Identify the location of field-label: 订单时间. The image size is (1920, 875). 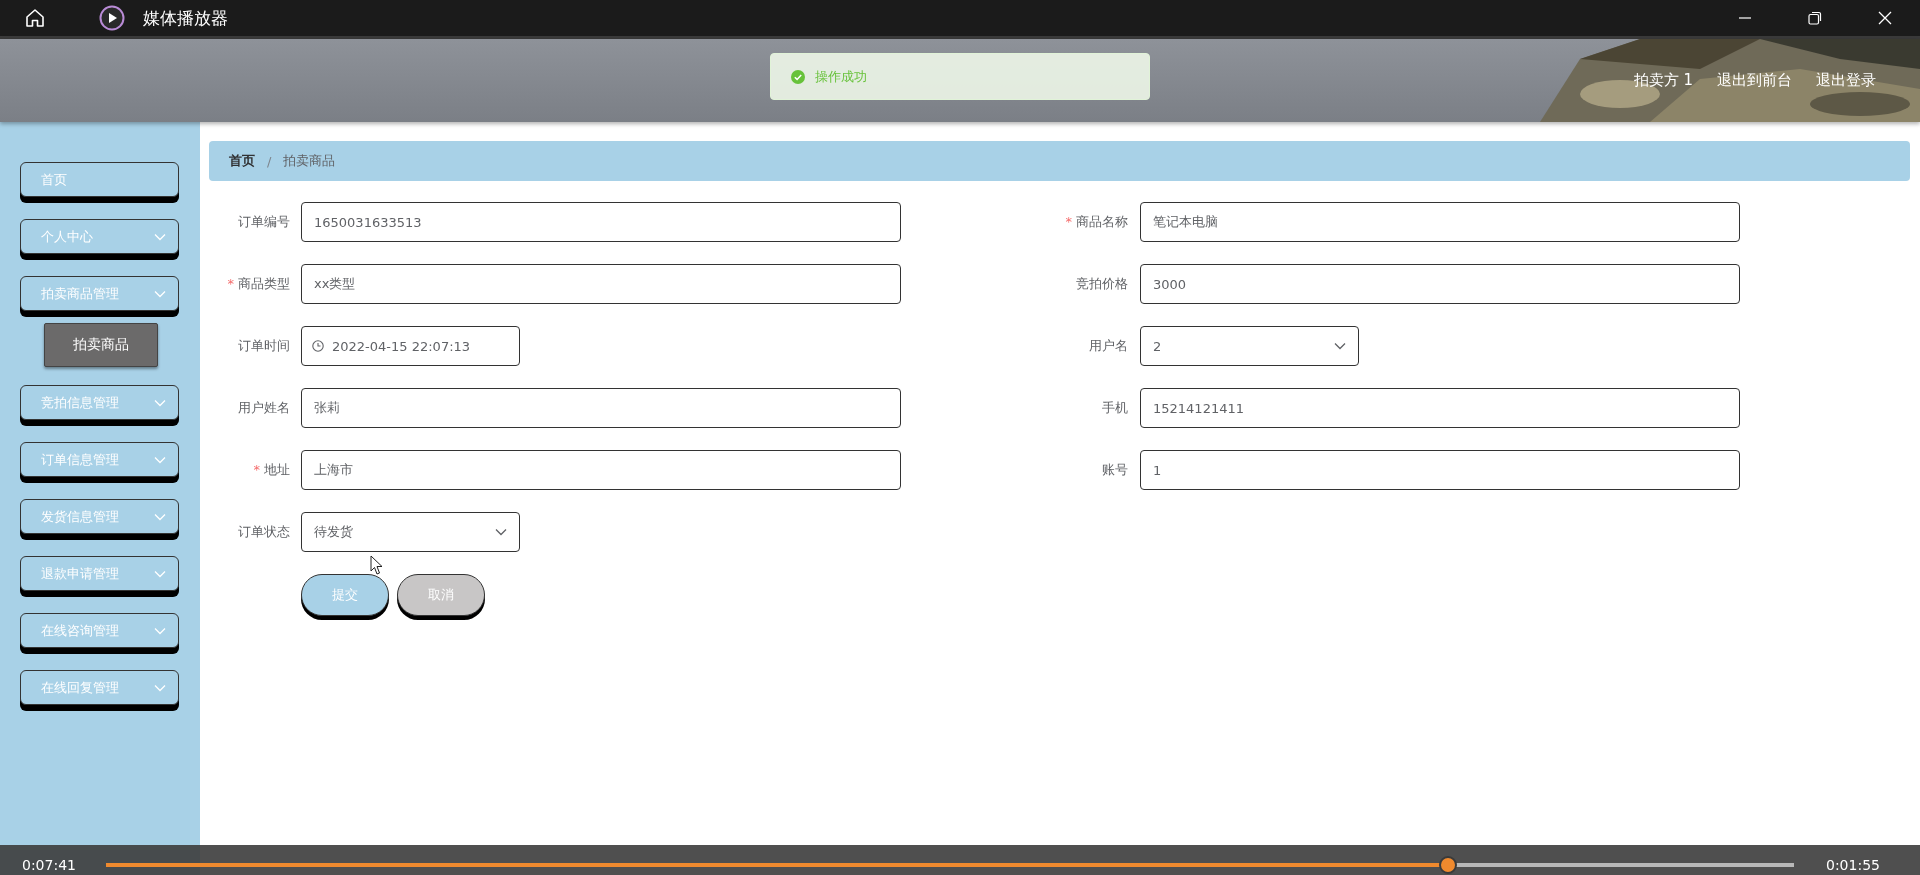
(264, 346).